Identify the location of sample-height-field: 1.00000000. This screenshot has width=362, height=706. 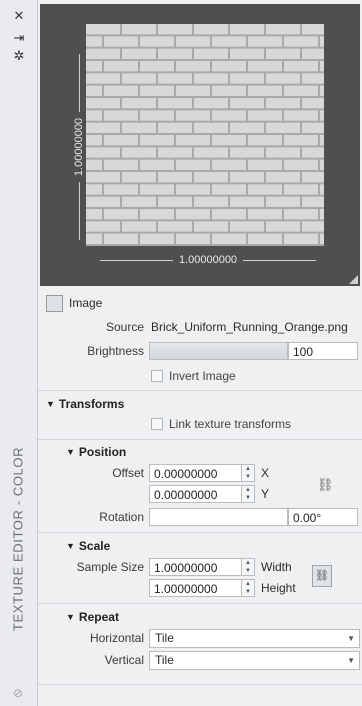
(195, 588).